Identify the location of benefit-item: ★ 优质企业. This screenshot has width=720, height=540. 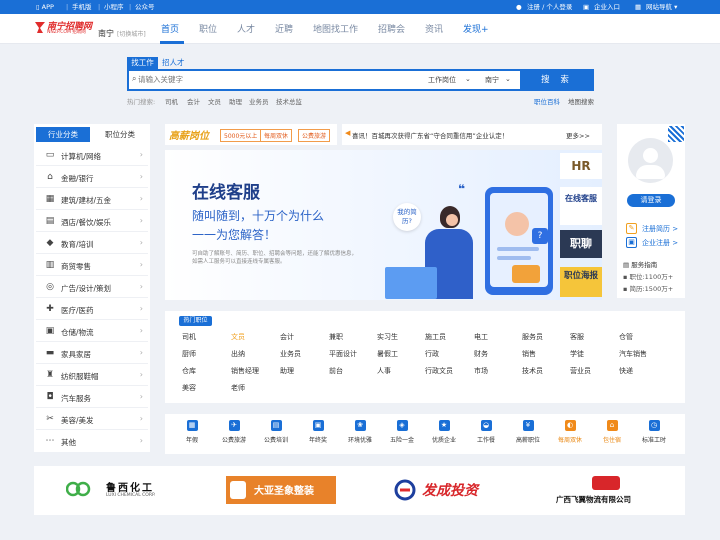
(444, 432).